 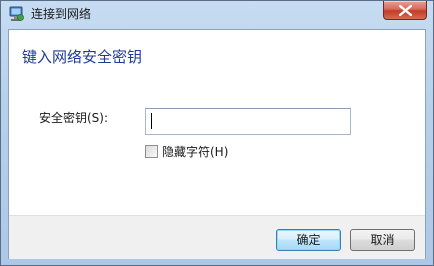 I want to click on window-title: 连接到网络, so click(x=61, y=14).